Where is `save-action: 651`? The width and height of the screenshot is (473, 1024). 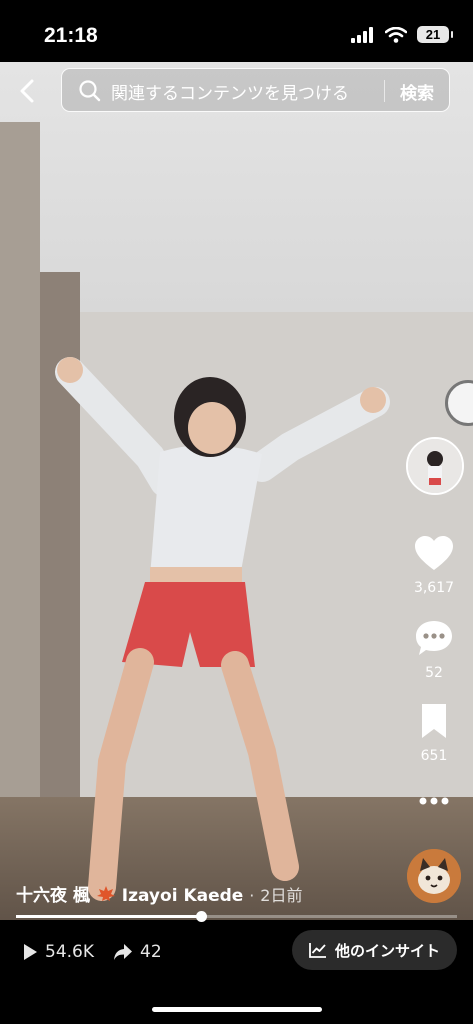
save-action: 651 is located at coordinates (434, 733).